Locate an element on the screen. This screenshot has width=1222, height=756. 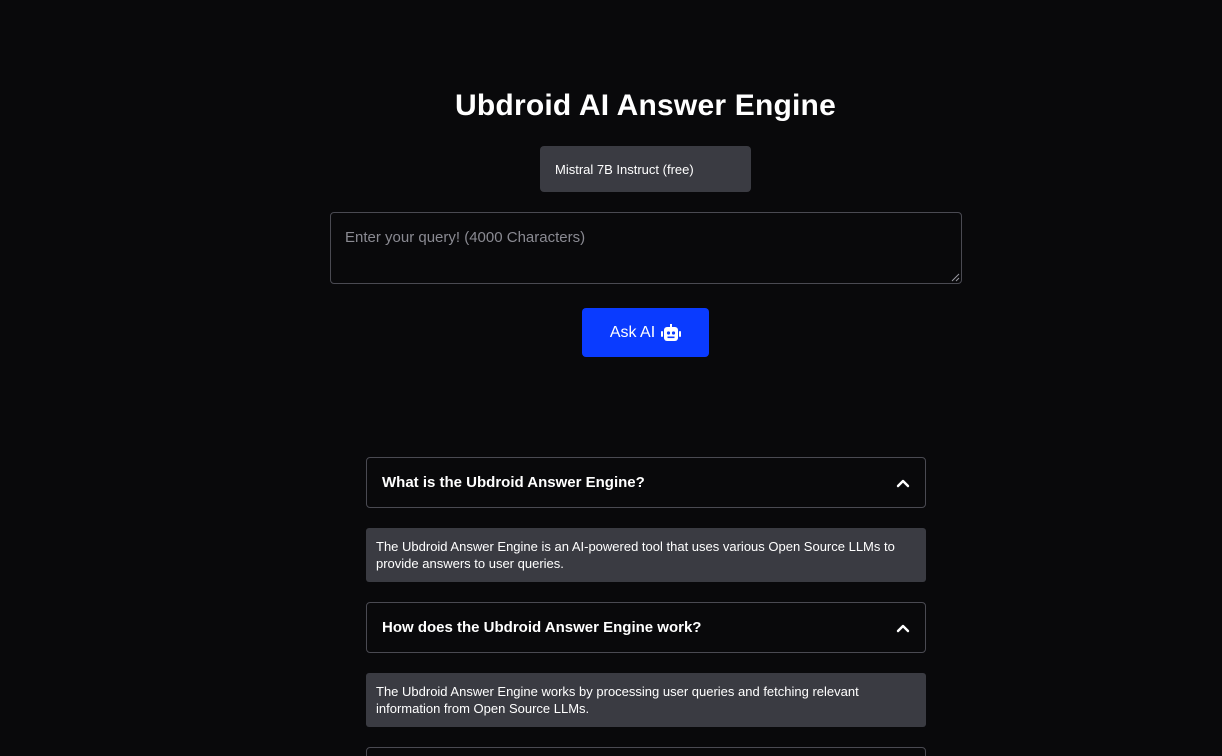
resize-grip-icon is located at coordinates (955, 277).